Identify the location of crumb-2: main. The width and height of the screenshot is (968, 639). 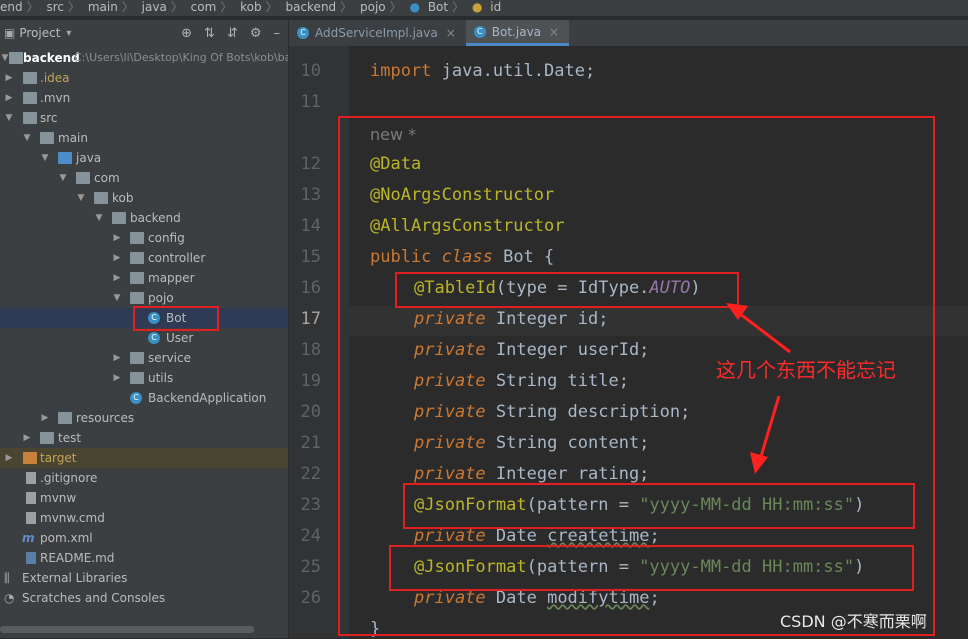
(103, 7).